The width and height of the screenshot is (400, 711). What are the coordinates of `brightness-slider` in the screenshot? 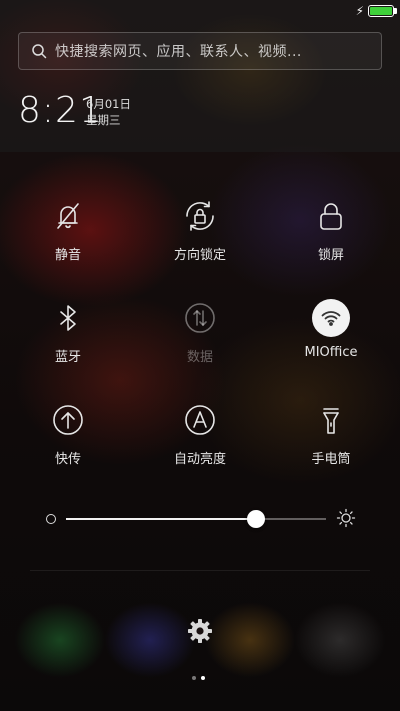 It's located at (201, 519).